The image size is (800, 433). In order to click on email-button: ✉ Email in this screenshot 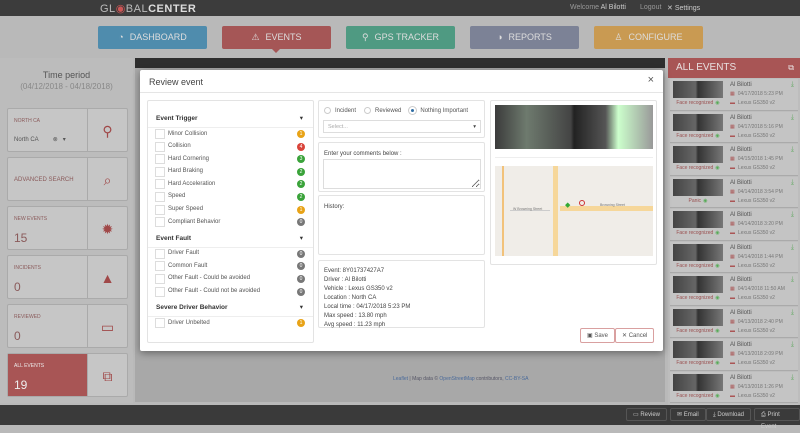, I will do `click(688, 414)`.